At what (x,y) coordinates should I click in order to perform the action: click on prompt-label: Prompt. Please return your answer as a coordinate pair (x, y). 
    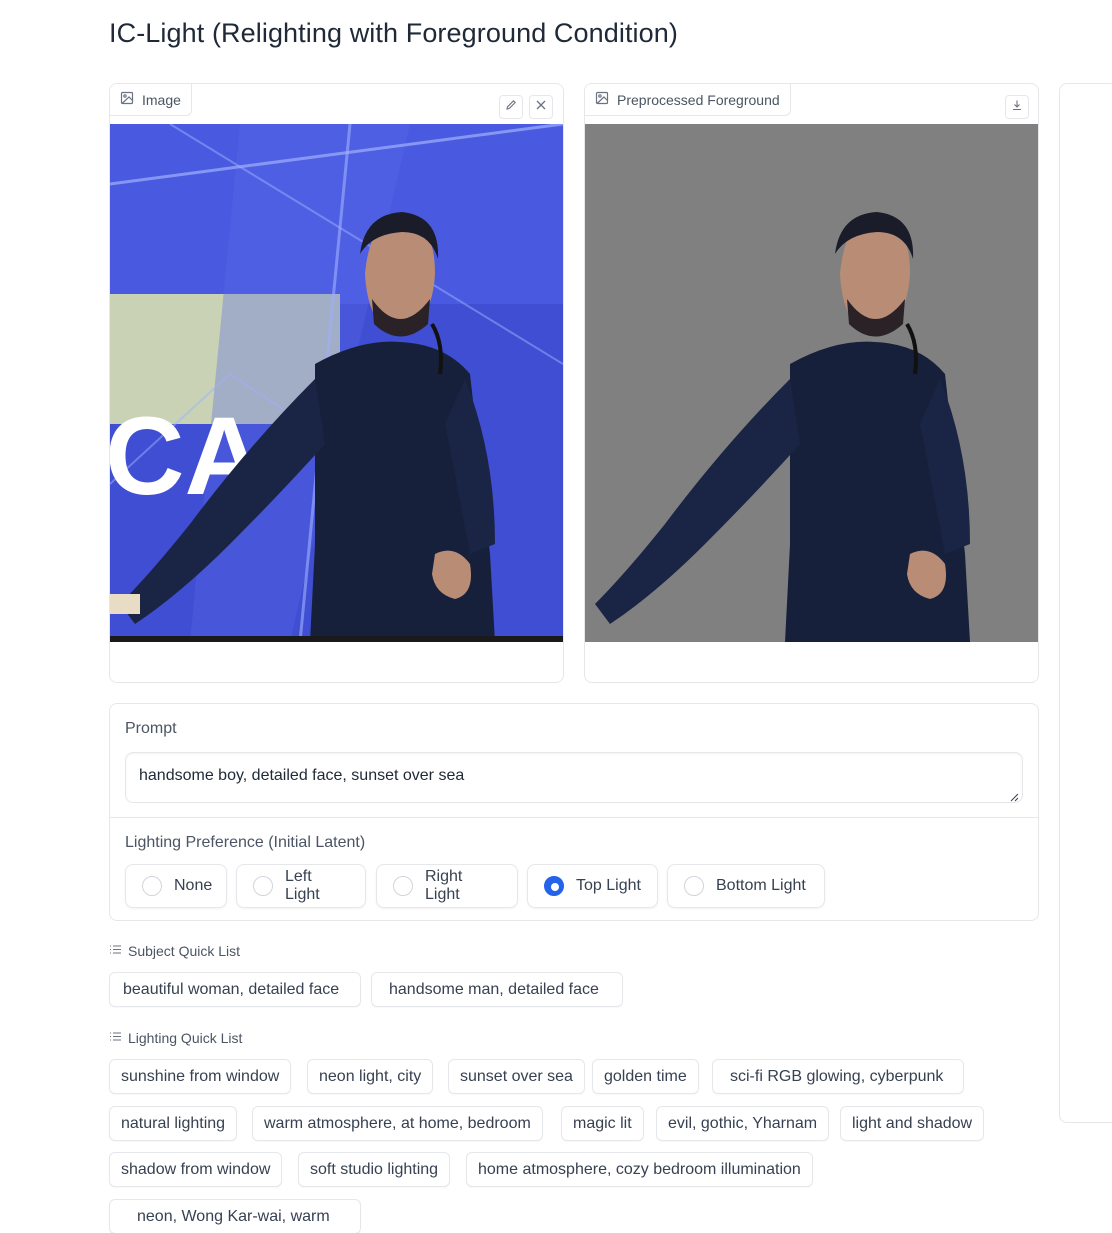
    Looking at the image, I should click on (151, 728).